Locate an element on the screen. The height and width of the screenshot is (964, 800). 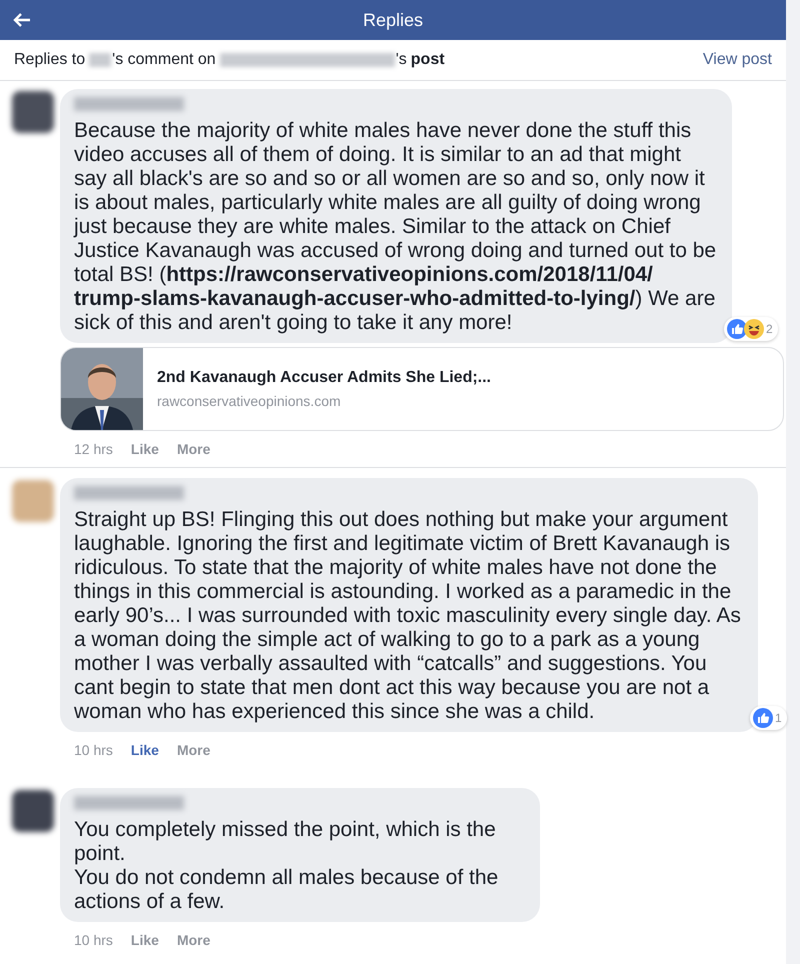
reaction-count: 1 is located at coordinates (778, 718).